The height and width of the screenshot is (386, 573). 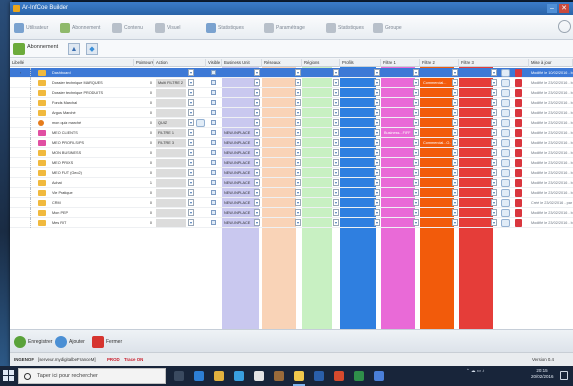 I want to click on column-header: Visible, so click(x=214, y=63).